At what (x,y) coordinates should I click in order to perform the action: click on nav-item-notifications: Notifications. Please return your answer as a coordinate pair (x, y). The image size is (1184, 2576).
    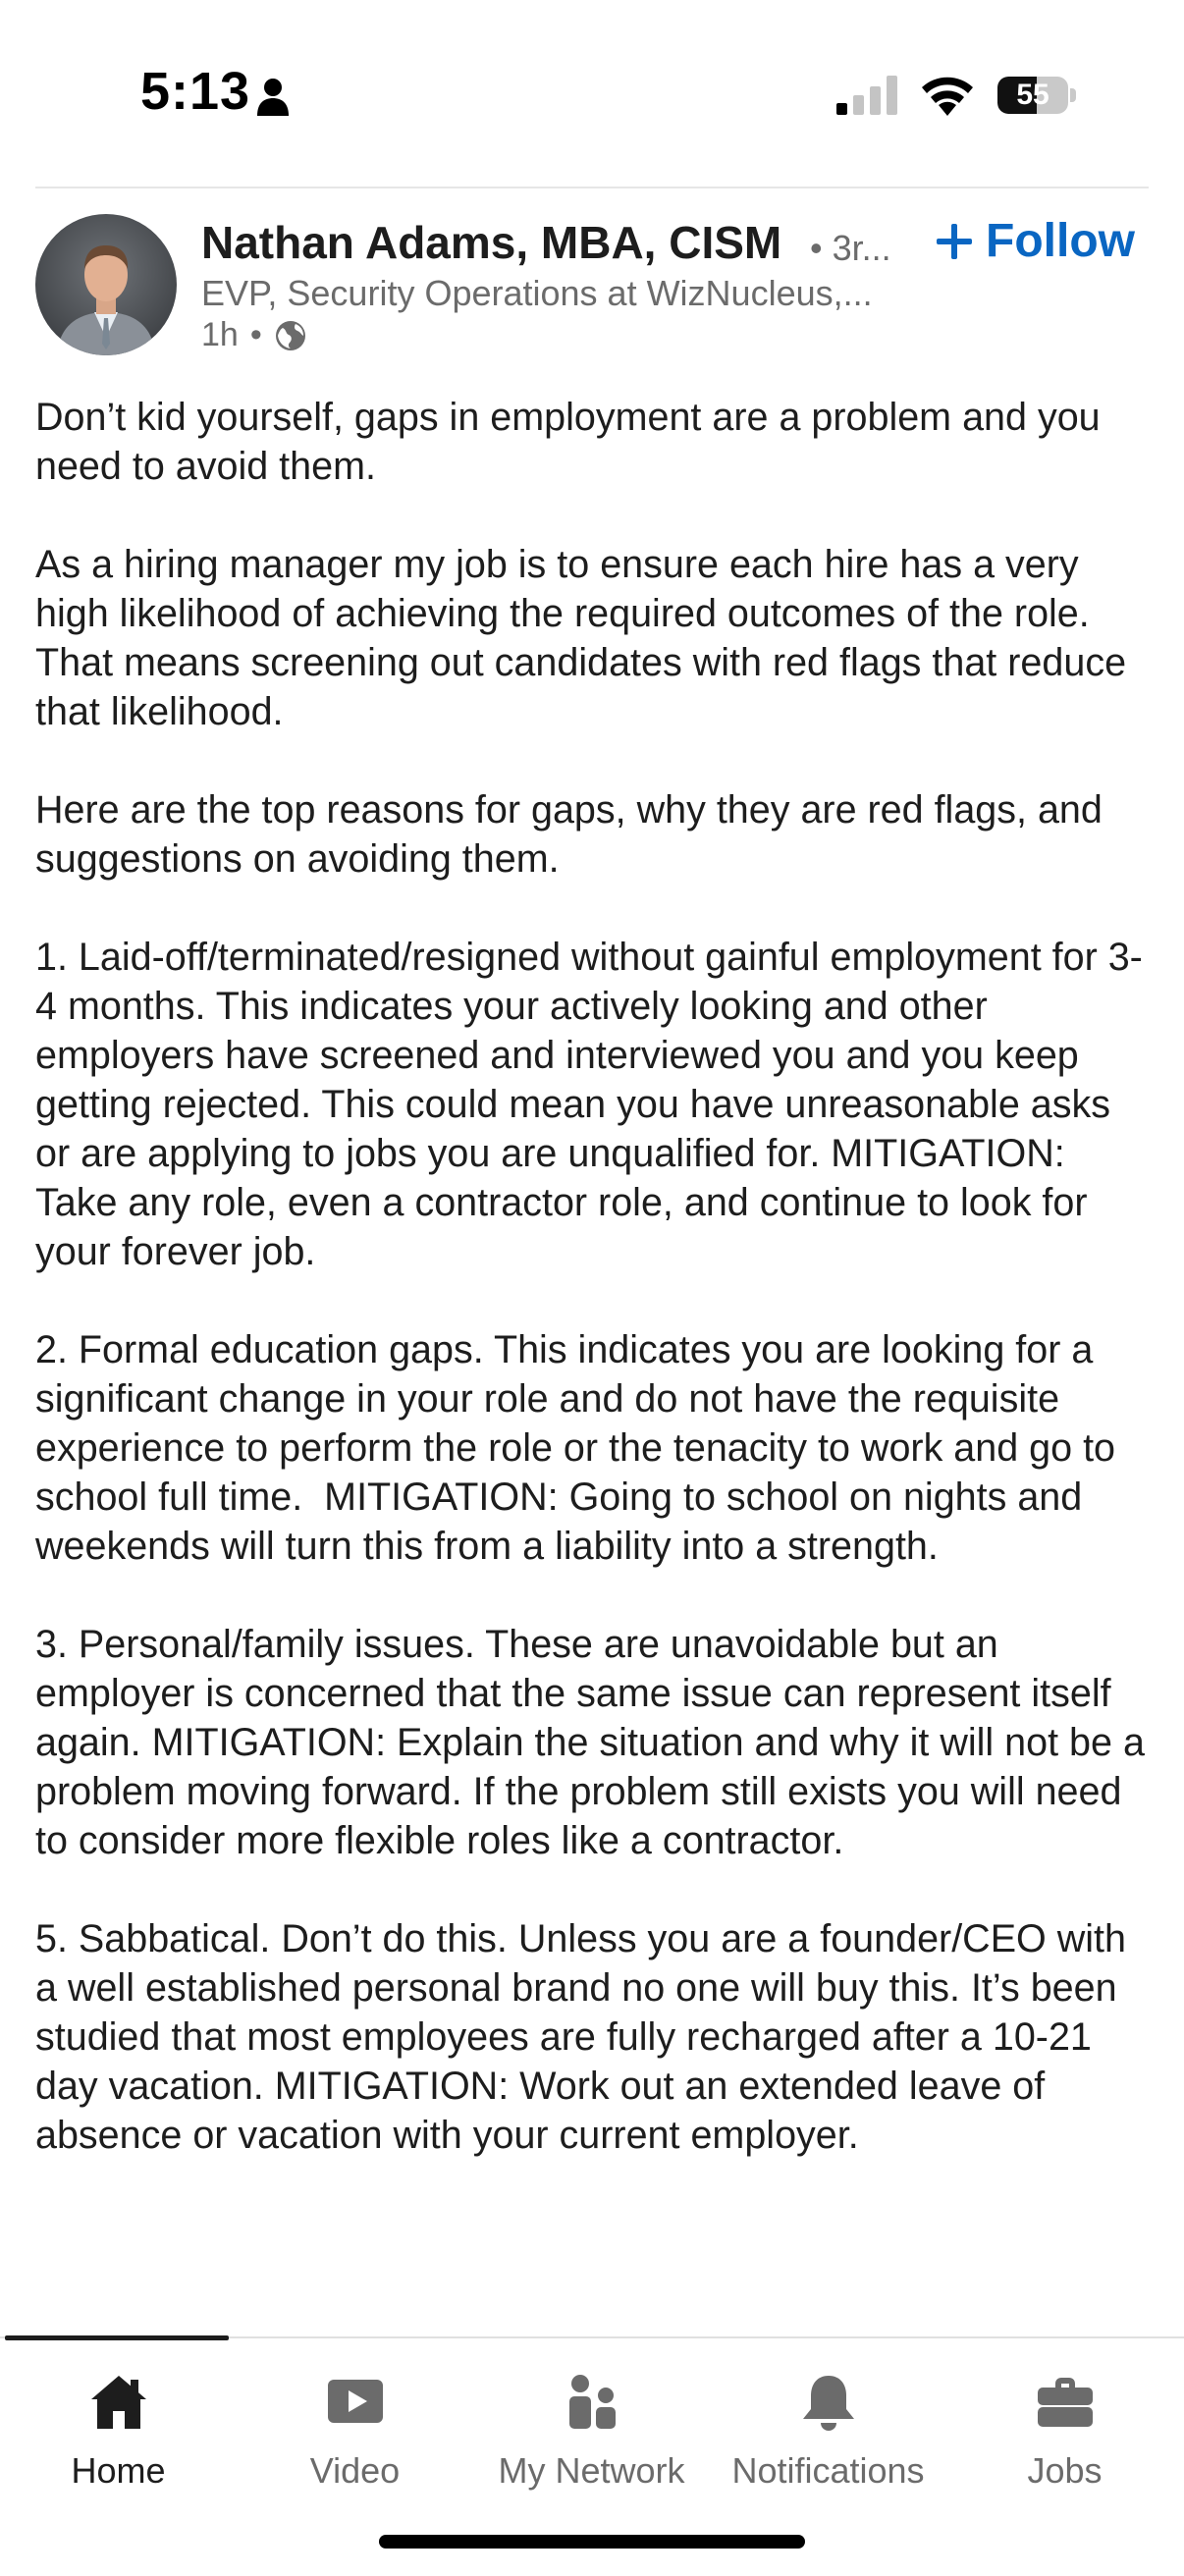
    Looking at the image, I should click on (828, 2436).